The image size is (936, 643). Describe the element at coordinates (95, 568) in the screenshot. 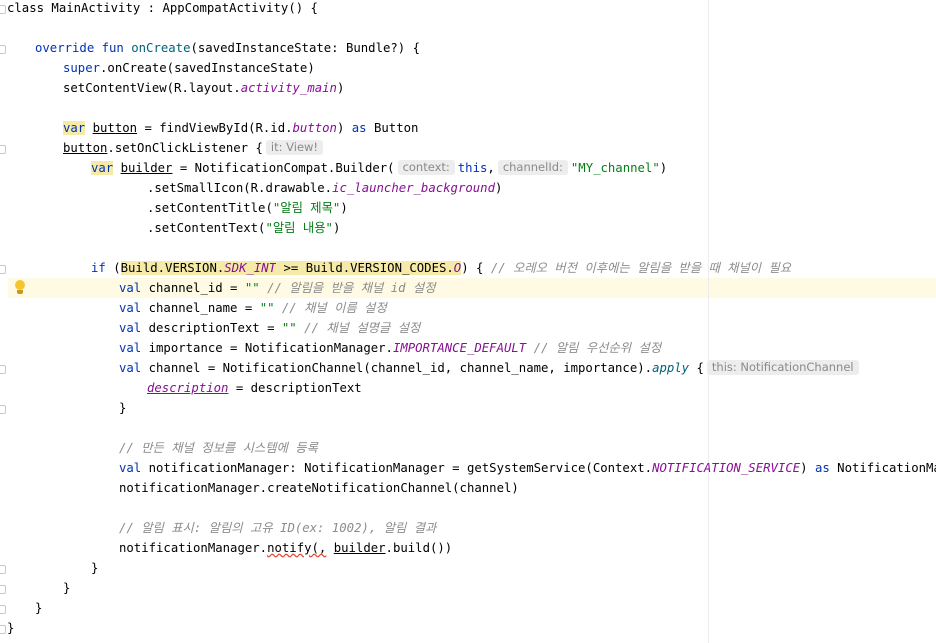

I see `code-line-29: }` at that location.